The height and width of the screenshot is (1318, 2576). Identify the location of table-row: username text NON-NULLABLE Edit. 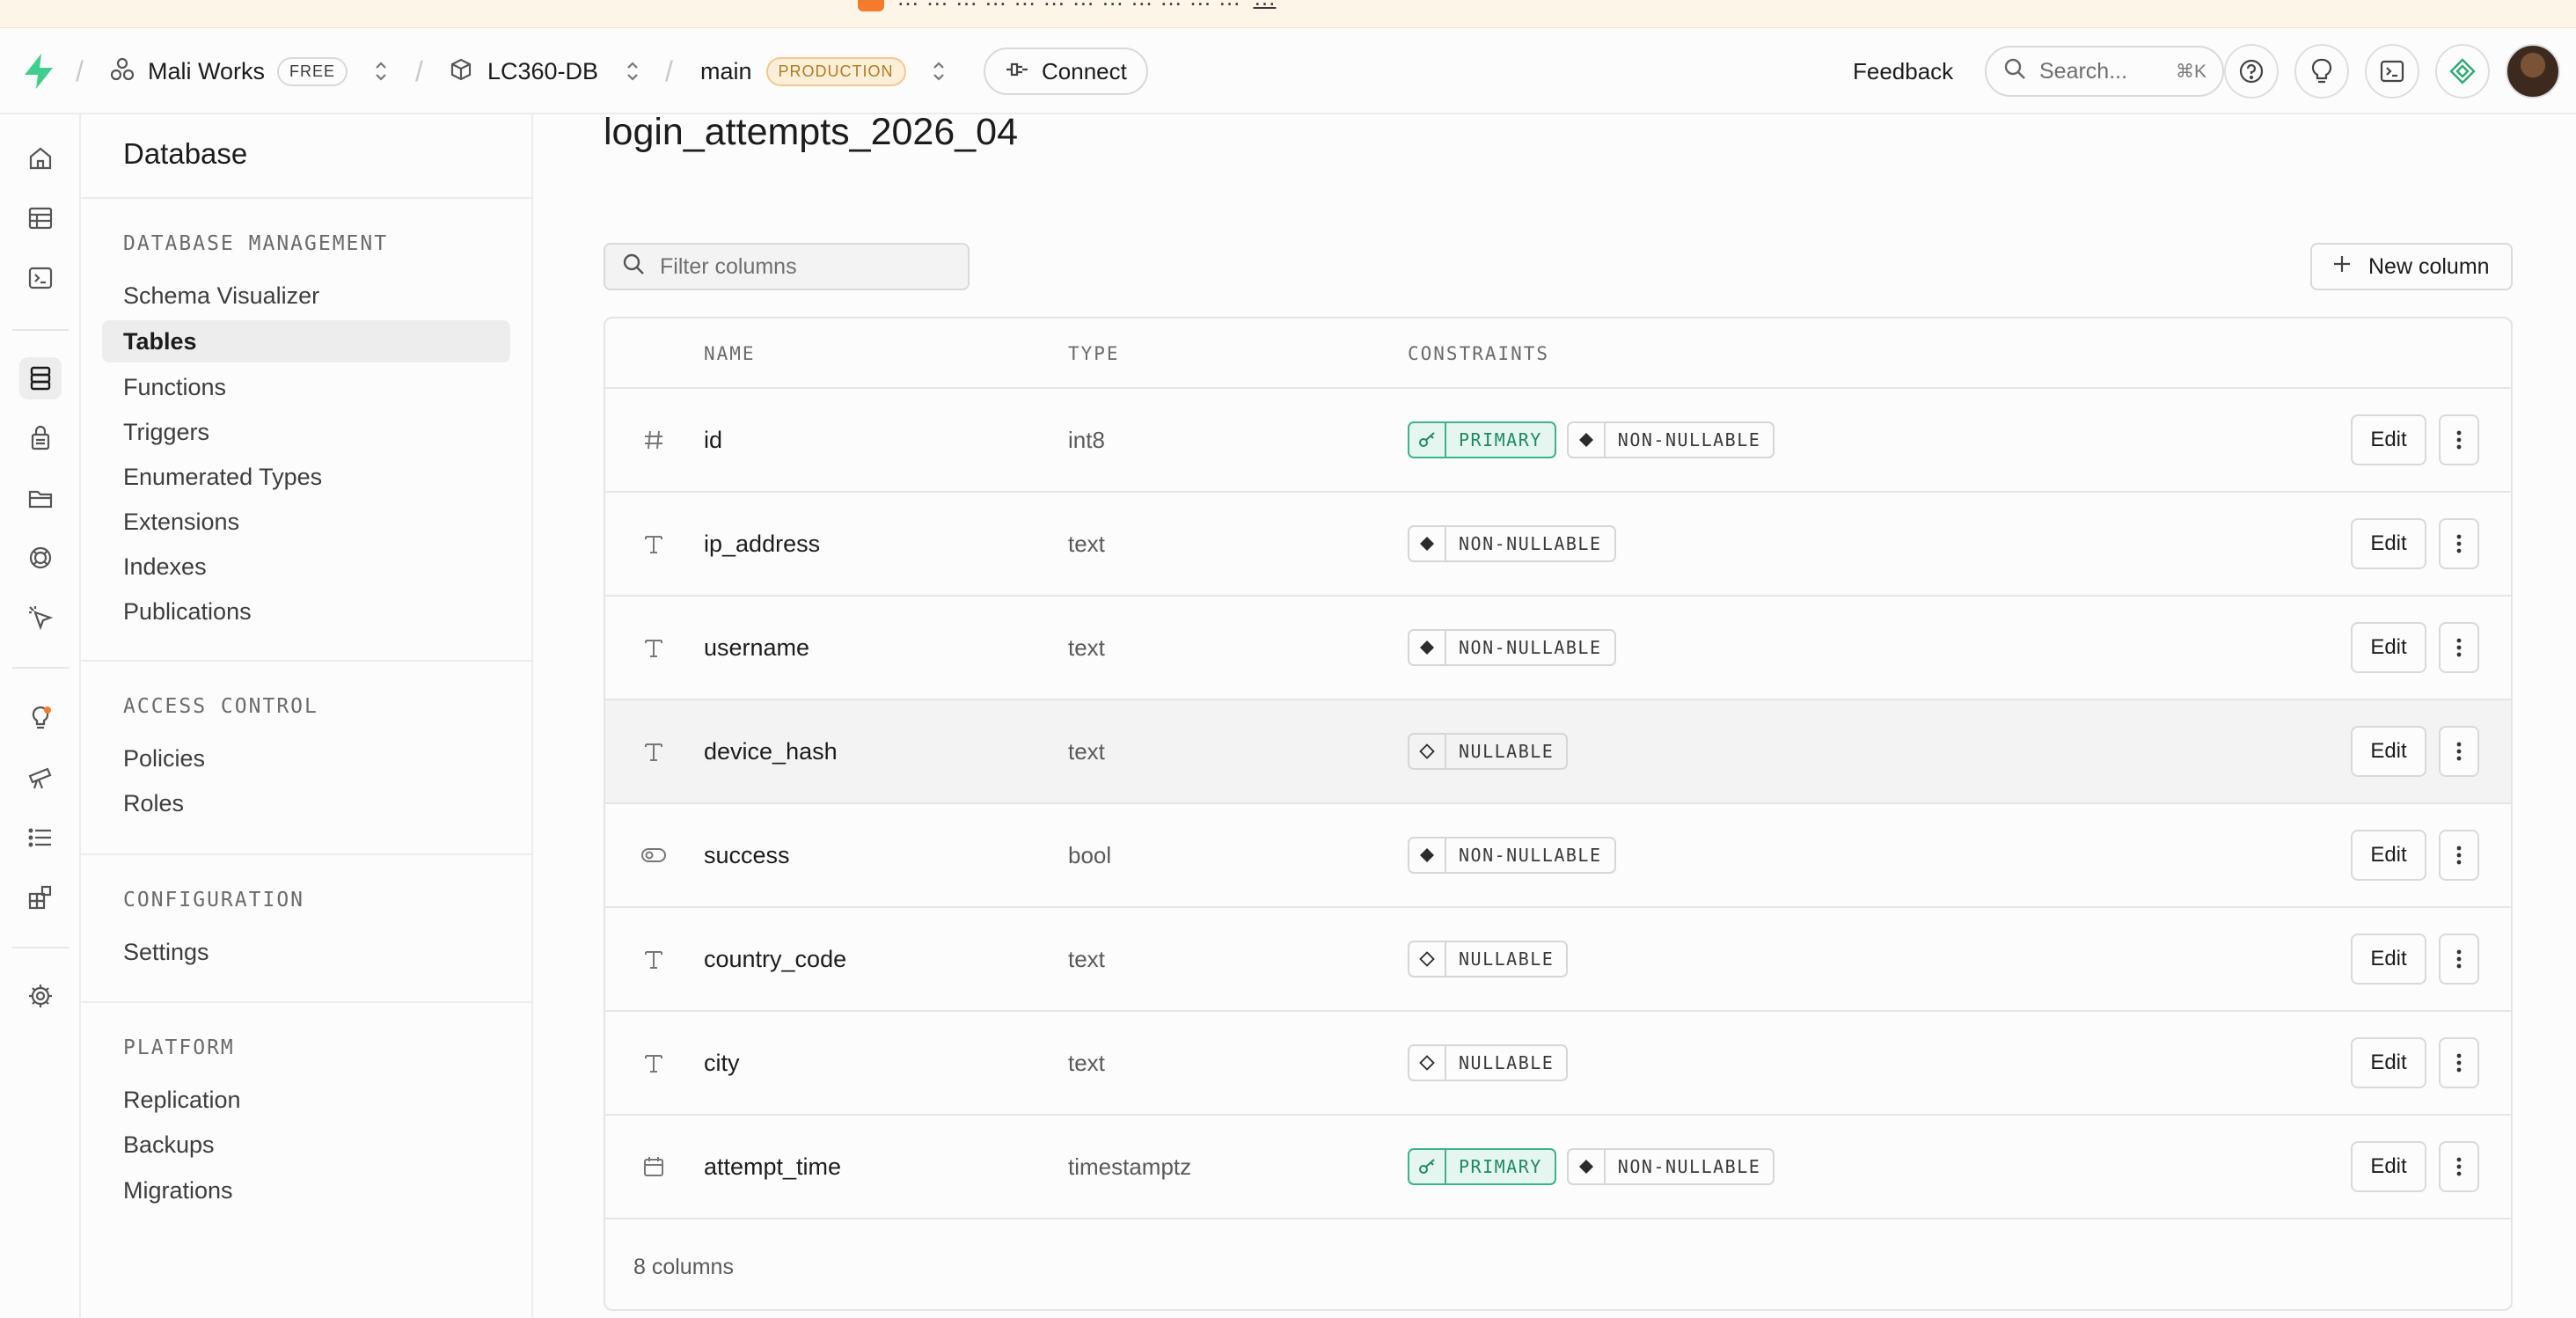
(1558, 648).